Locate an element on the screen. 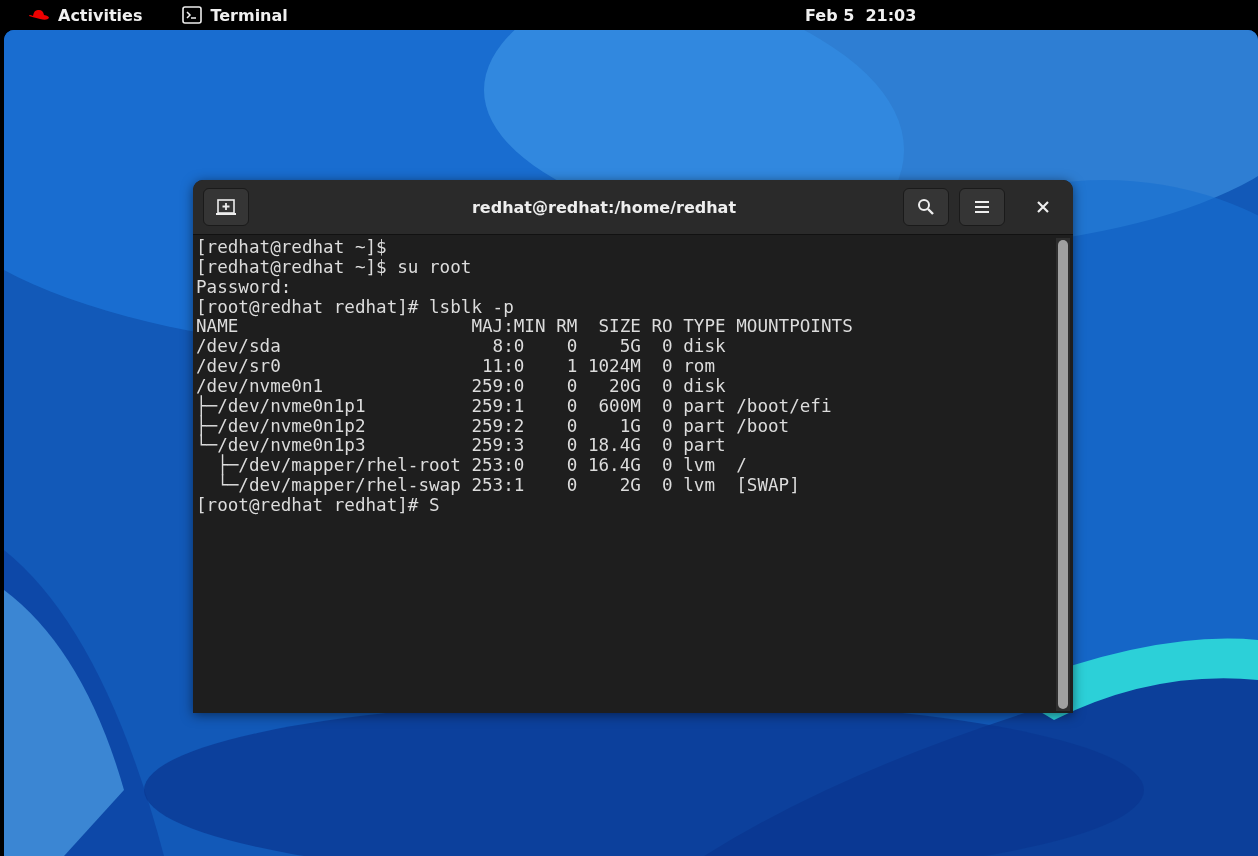 The width and height of the screenshot is (1258, 856). terminal-line: /dev/nvme0n1 259:0 0 20G 0 disk is located at coordinates (461, 386).